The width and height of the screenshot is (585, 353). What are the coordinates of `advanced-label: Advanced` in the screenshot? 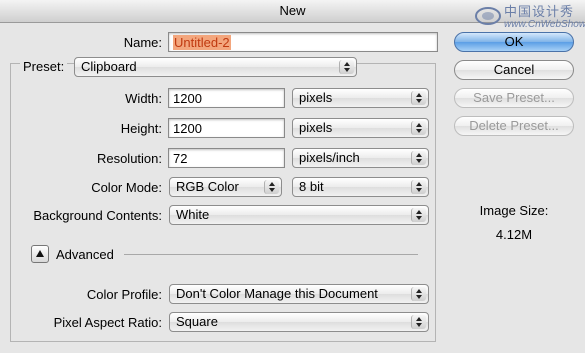 It's located at (85, 254).